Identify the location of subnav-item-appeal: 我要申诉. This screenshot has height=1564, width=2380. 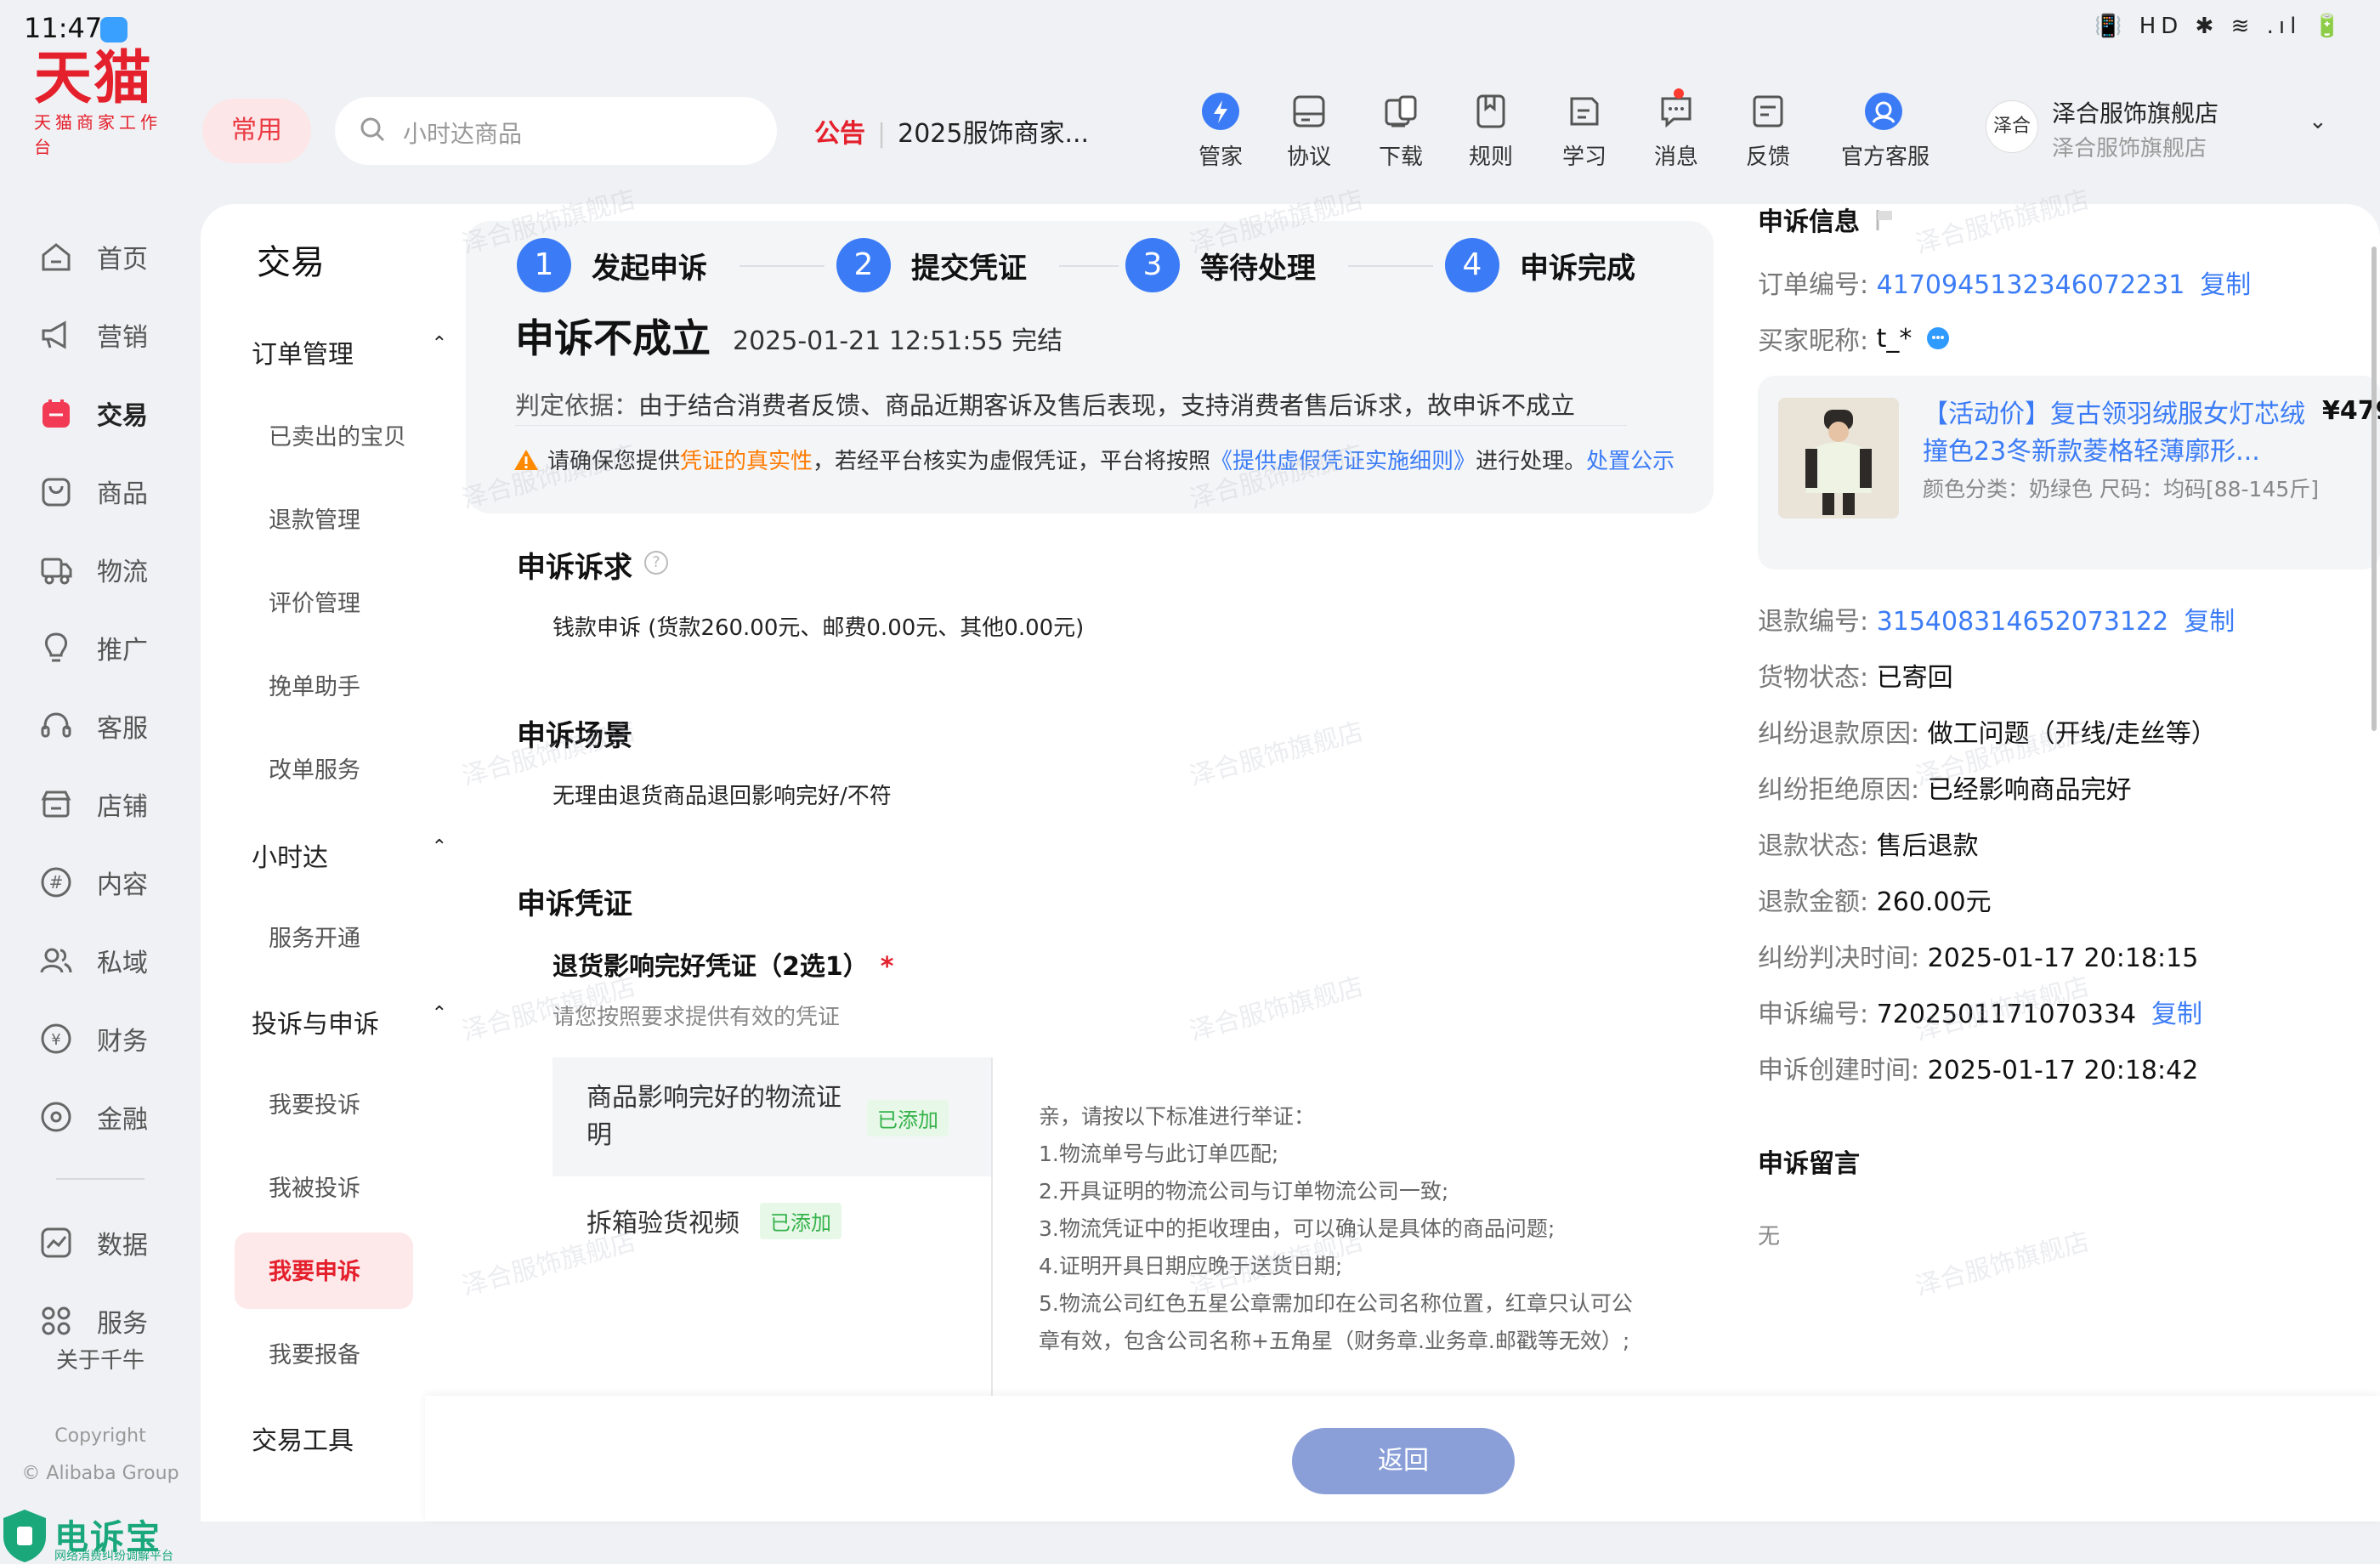
(314, 1269).